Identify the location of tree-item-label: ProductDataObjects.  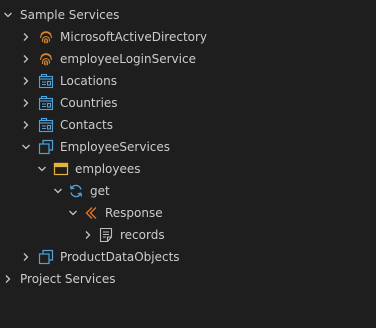
(120, 257).